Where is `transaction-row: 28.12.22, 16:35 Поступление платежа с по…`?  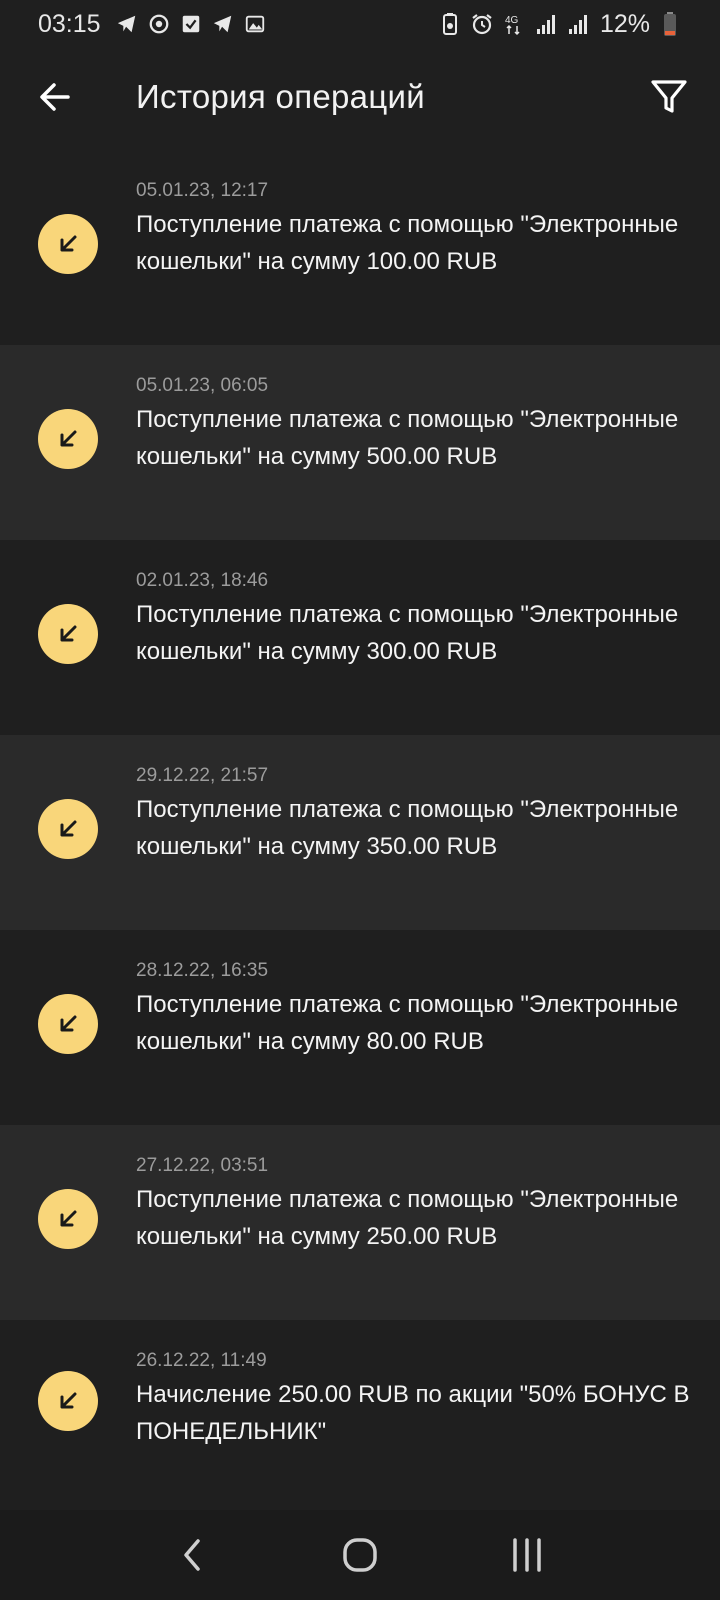
transaction-row: 28.12.22, 16:35 Поступление платежа с по… is located at coordinates (360, 1027).